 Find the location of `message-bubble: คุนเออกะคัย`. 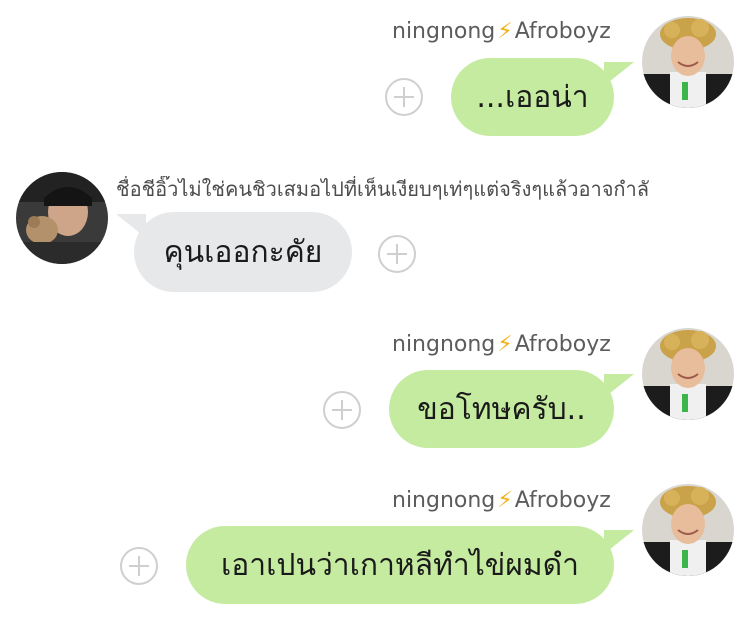

message-bubble: คุนเออกะคัย is located at coordinates (243, 252).